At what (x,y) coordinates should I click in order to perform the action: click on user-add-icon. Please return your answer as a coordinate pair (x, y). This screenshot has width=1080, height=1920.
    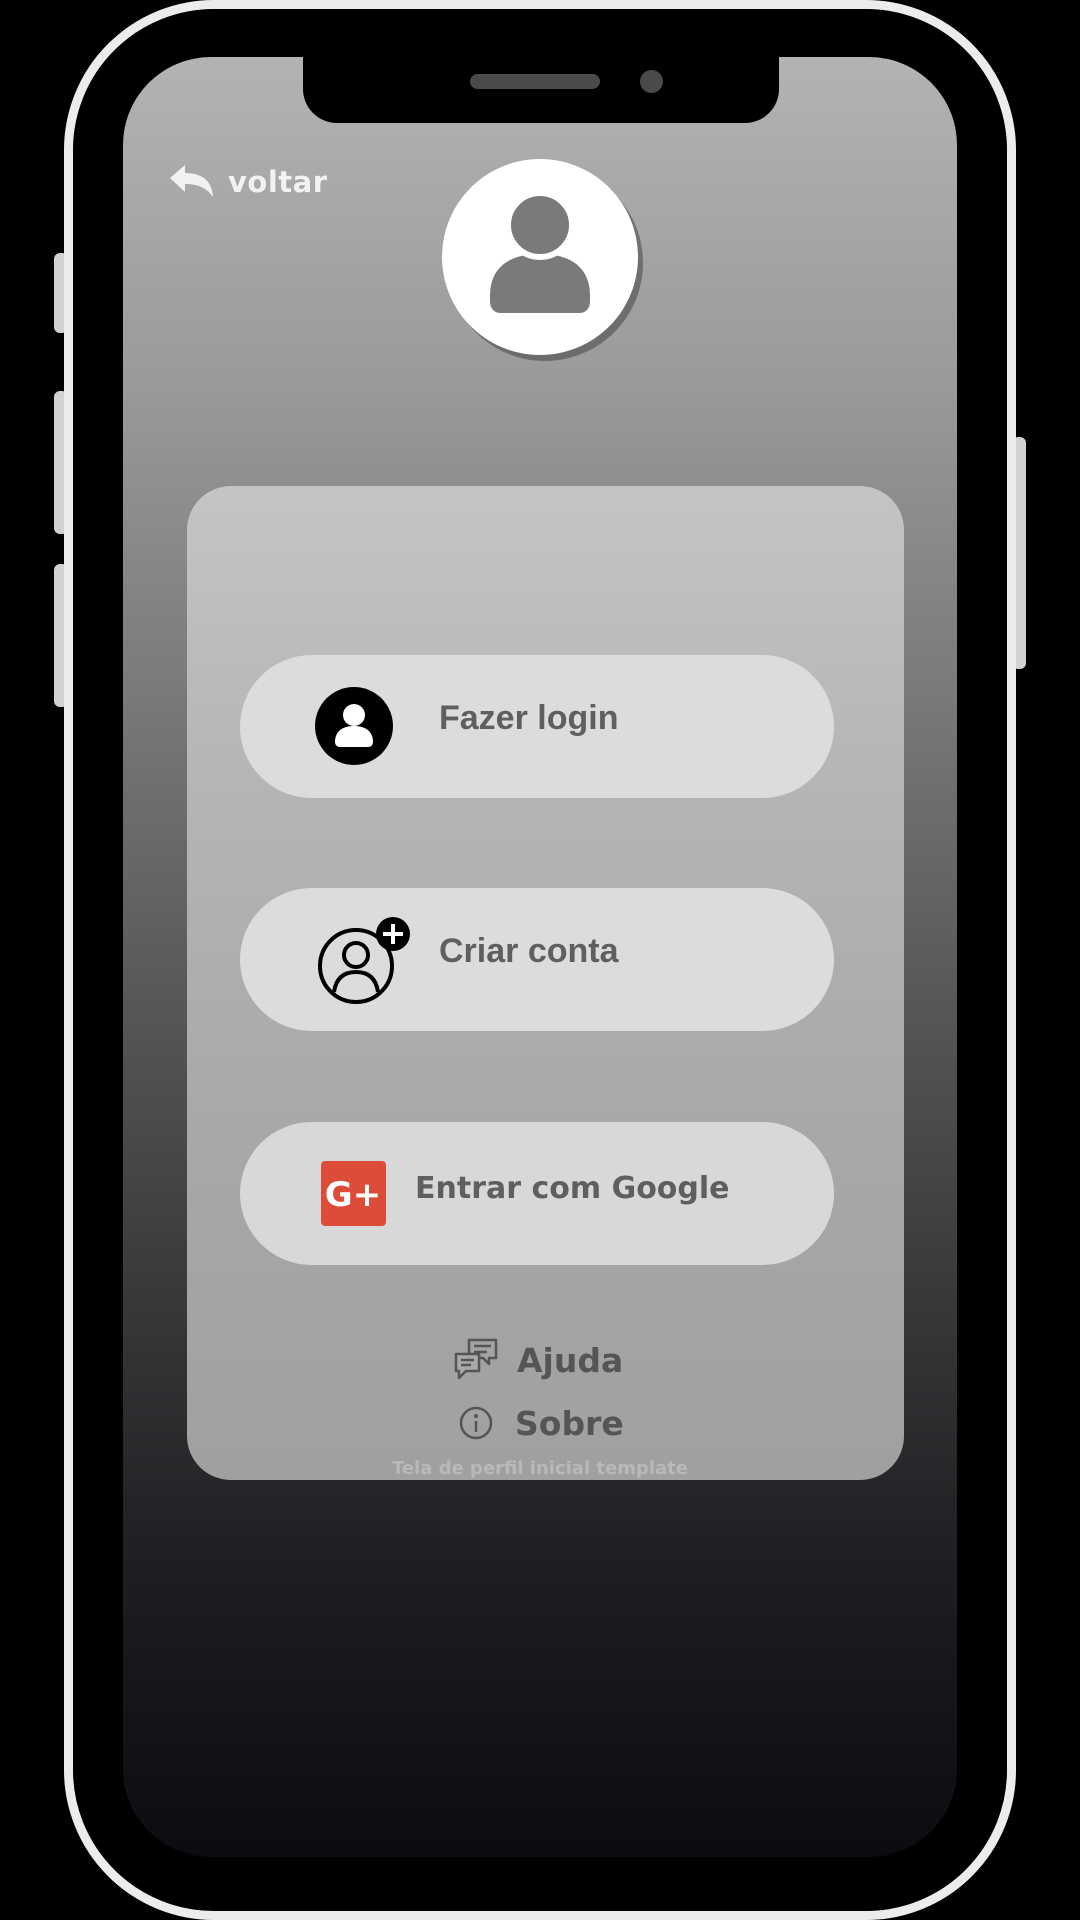
    Looking at the image, I should click on (366, 961).